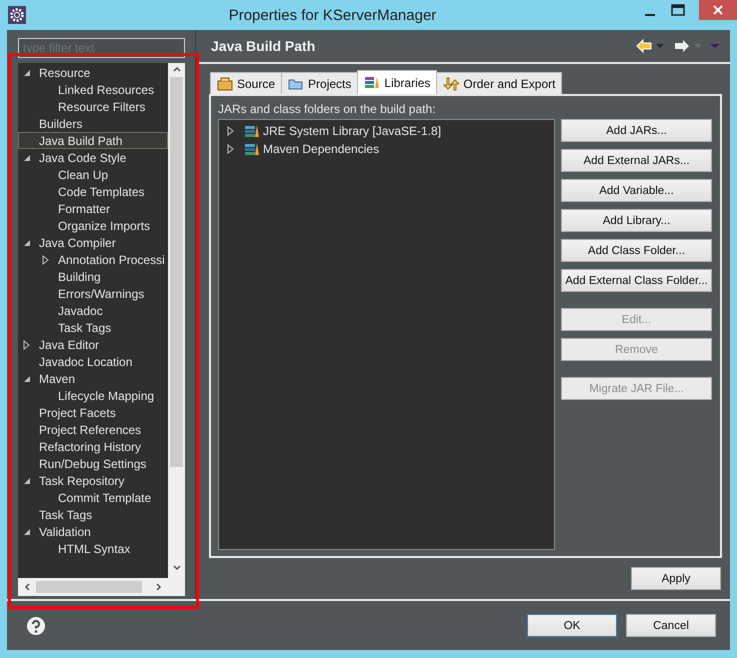  Describe the element at coordinates (93, 191) in the screenshot. I see `tree-item: Code Templates` at that location.